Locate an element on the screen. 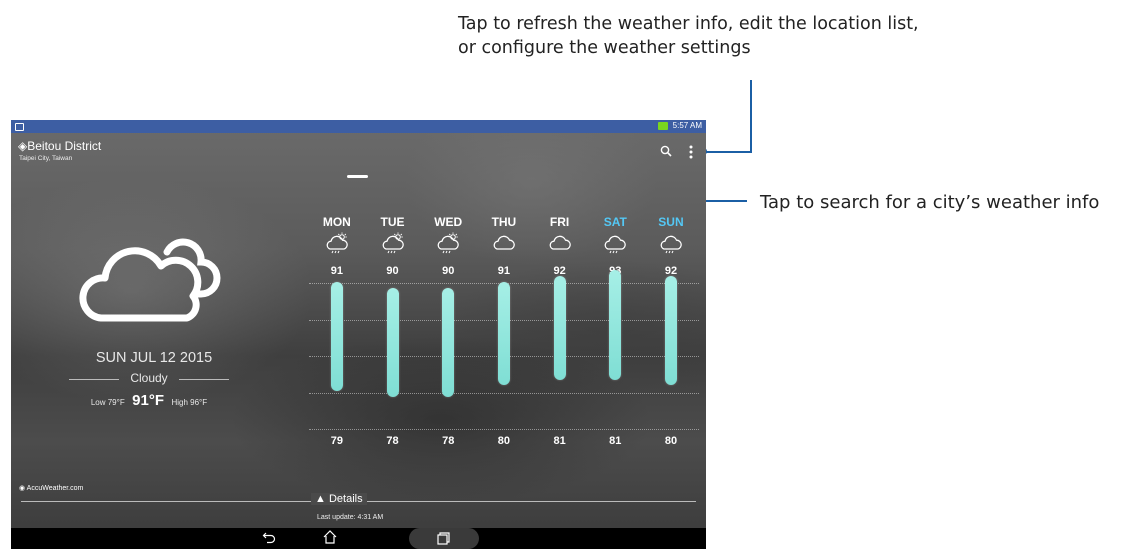  recent-apps-icon is located at coordinates (443, 538).